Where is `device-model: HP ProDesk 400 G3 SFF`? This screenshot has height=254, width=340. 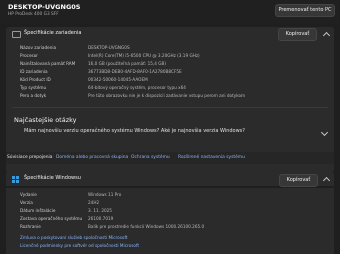 device-model: HP ProDesk 400 G3 SFF is located at coordinates (33, 14).